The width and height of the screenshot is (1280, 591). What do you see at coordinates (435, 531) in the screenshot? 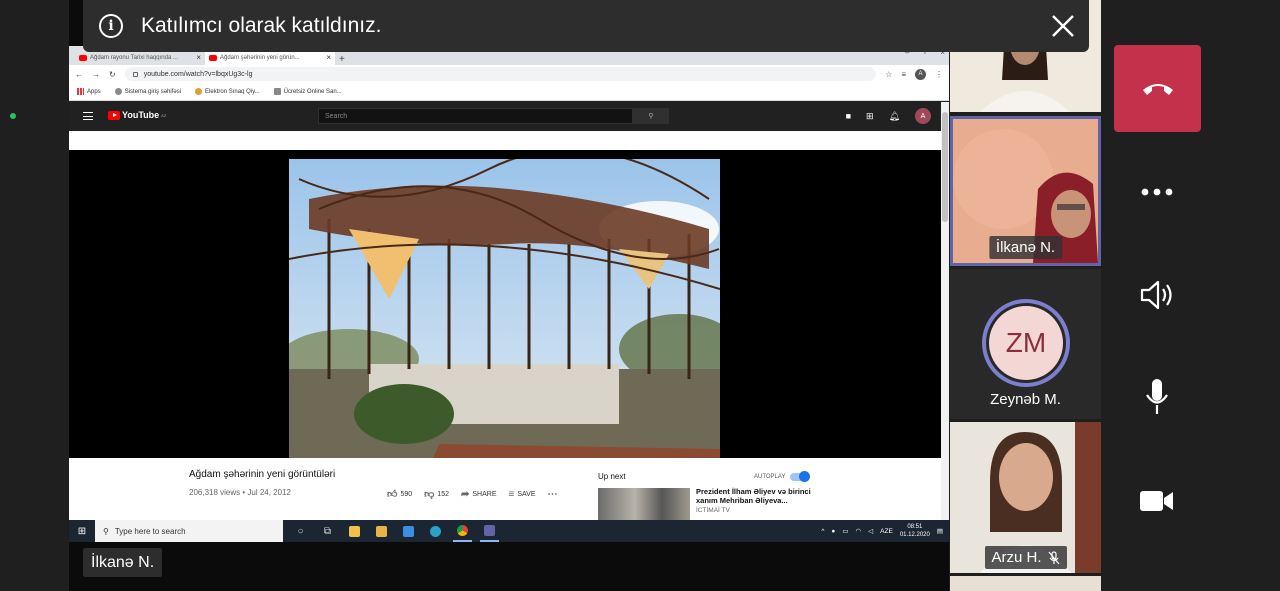
I see `edge-icon` at bounding box center [435, 531].